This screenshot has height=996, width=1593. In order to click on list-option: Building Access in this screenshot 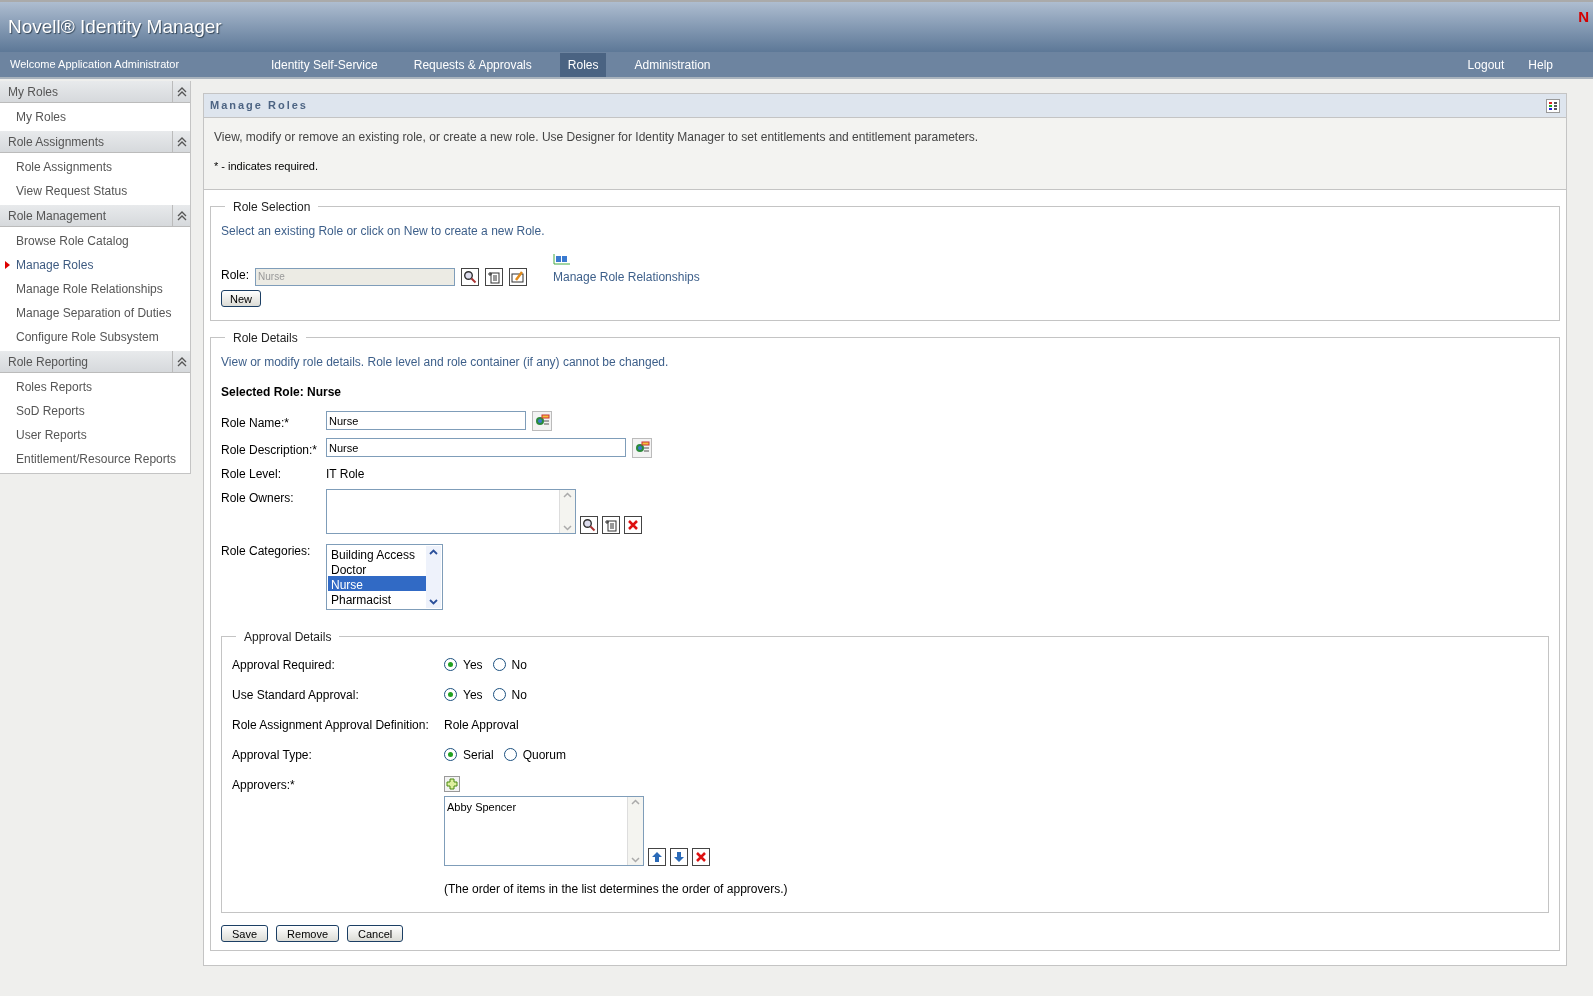, I will do `click(377, 553)`.